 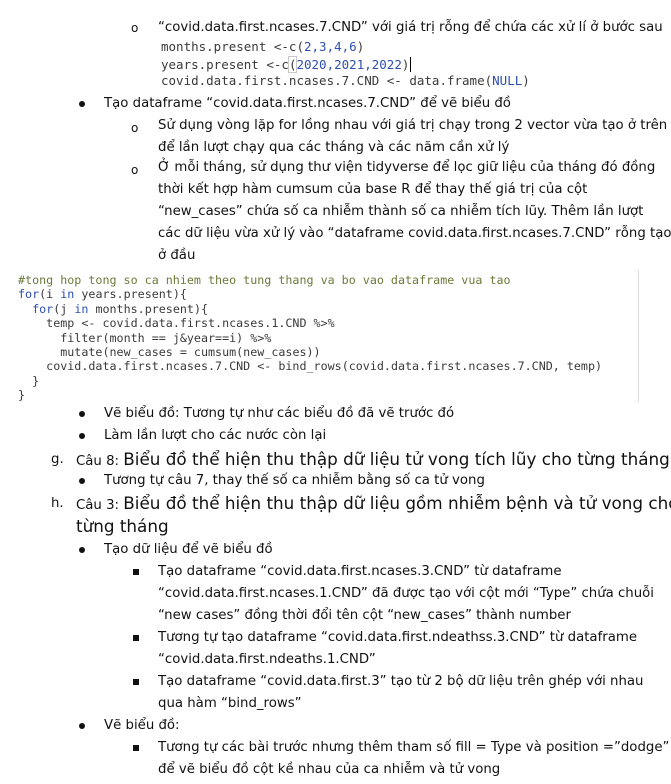 What do you see at coordinates (177, 255) in the screenshot?
I see `text-line: ở đầu` at bounding box center [177, 255].